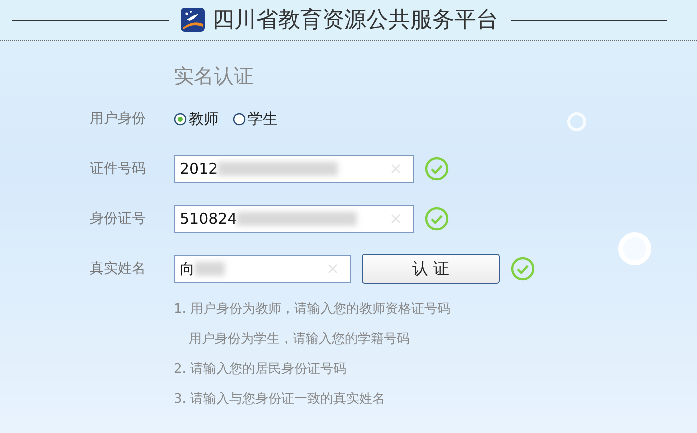 Image resolution: width=697 pixels, height=433 pixels. I want to click on field-label: 真实姓名, so click(118, 269).